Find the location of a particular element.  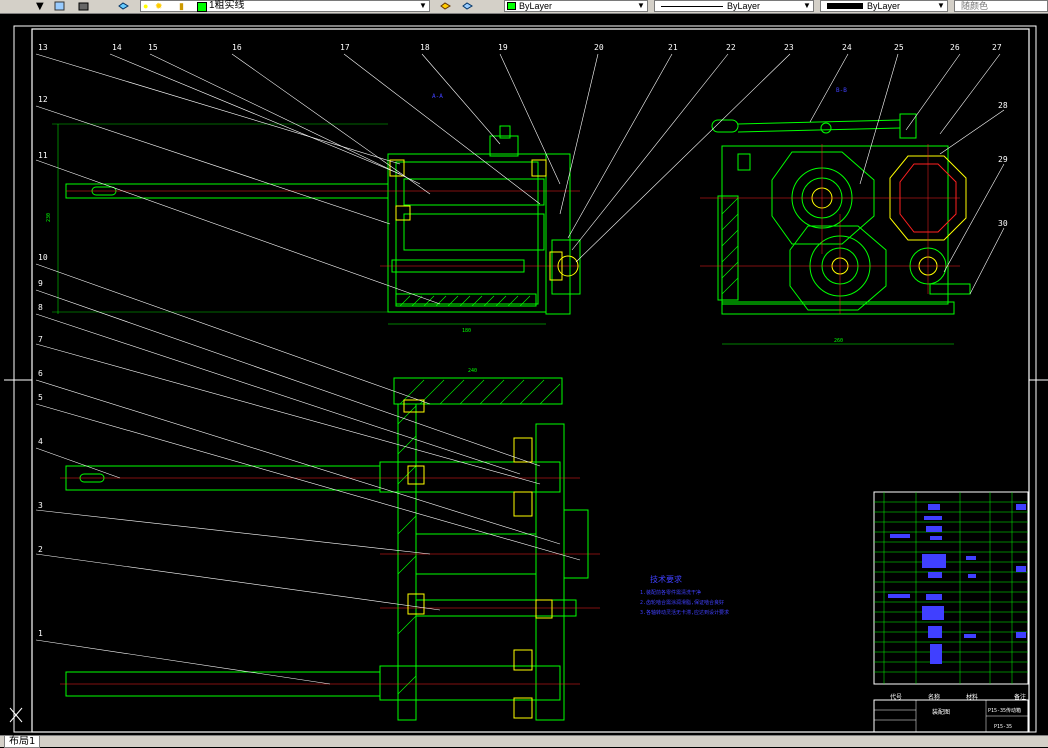

tech-req-line-3: 3.各轴转动灵活无卡滞,应达到设计要求 is located at coordinates (684, 612).